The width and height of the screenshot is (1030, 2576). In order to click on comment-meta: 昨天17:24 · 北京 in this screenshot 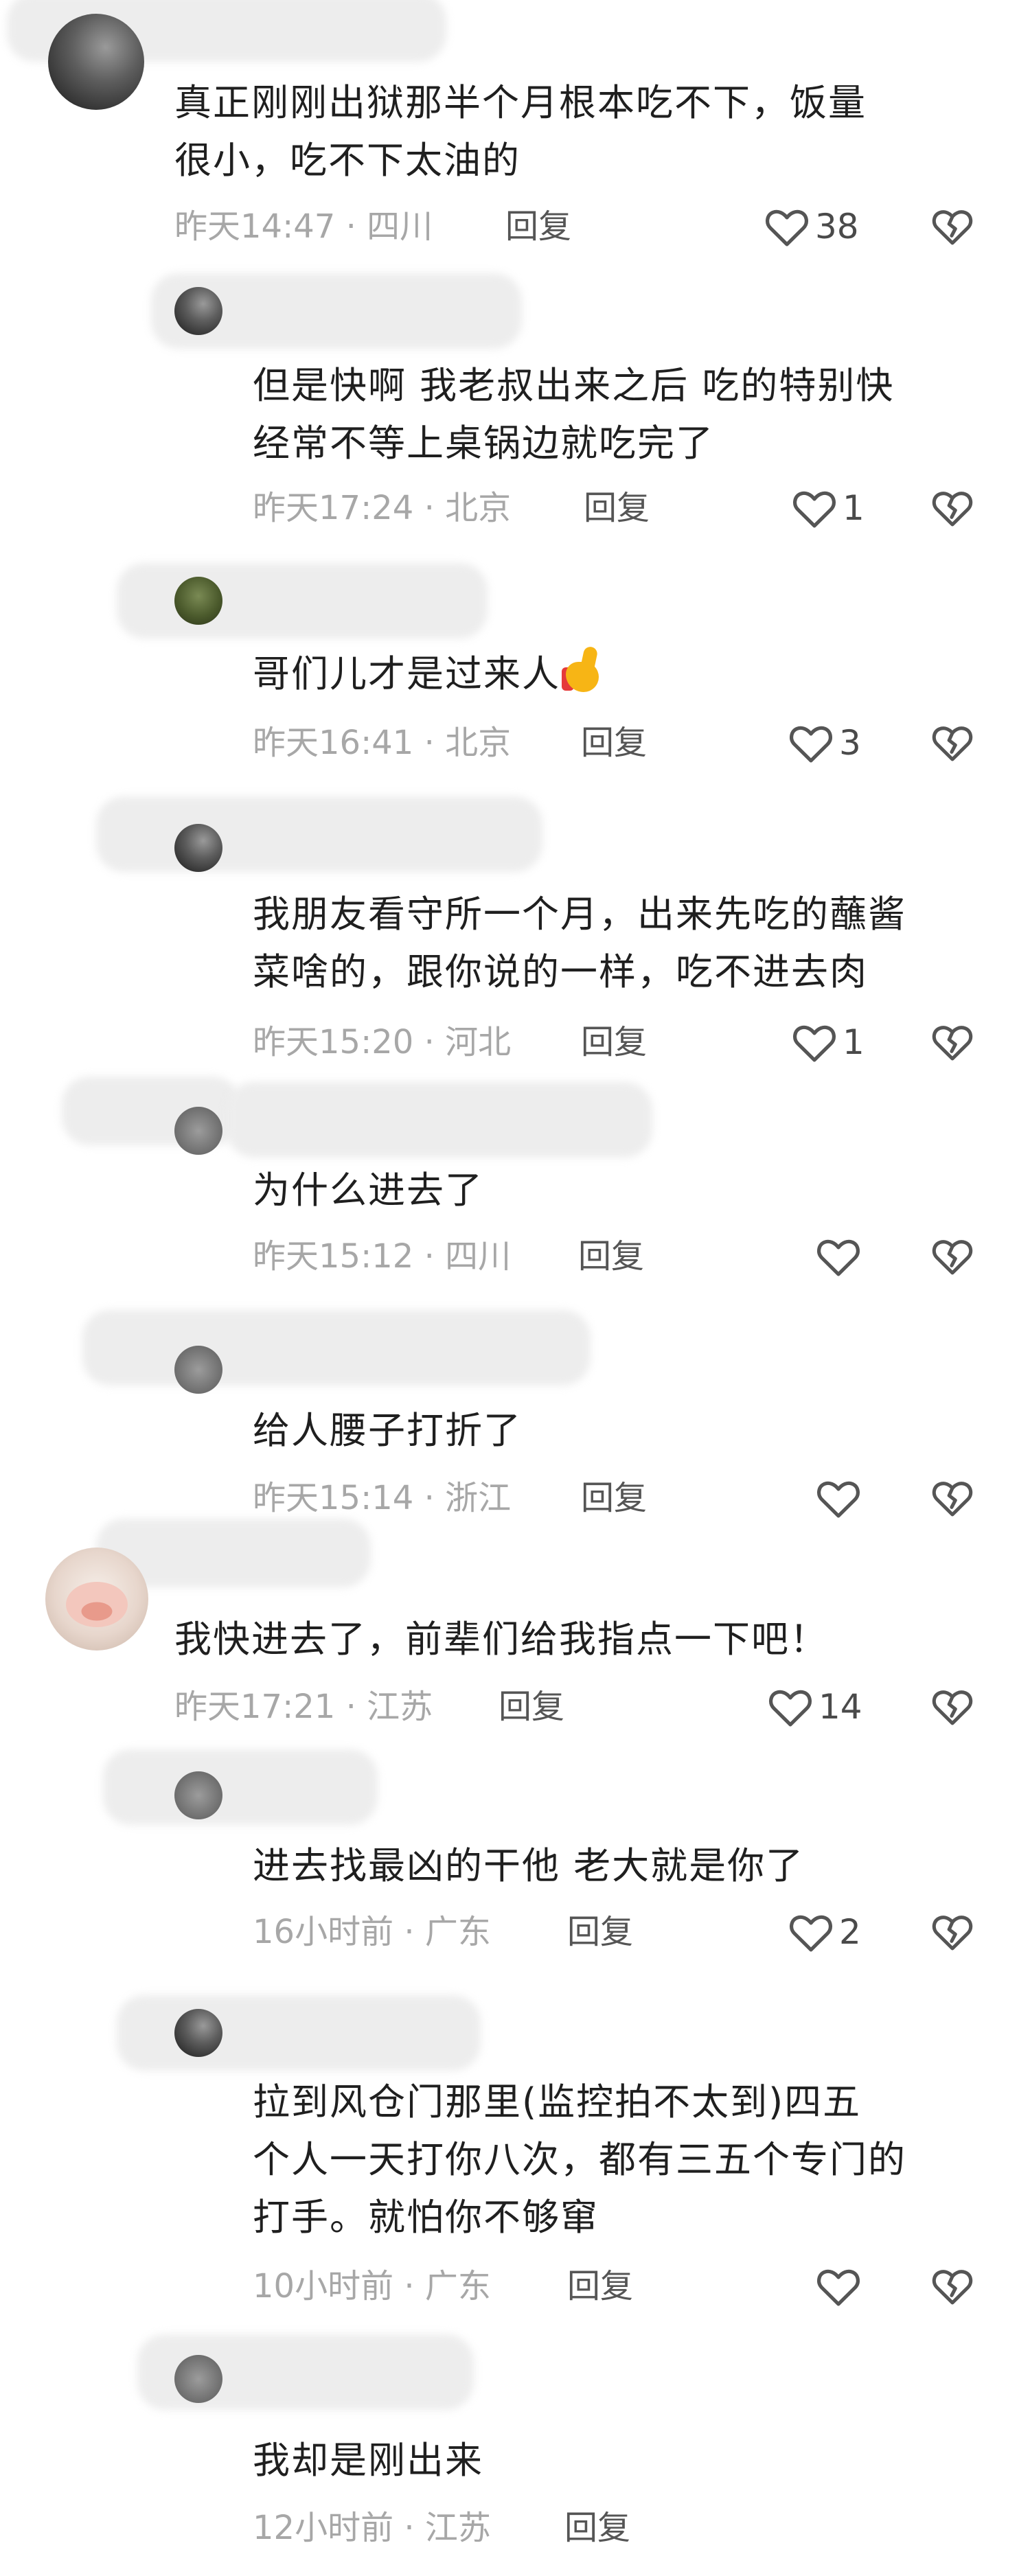, I will do `click(382, 508)`.